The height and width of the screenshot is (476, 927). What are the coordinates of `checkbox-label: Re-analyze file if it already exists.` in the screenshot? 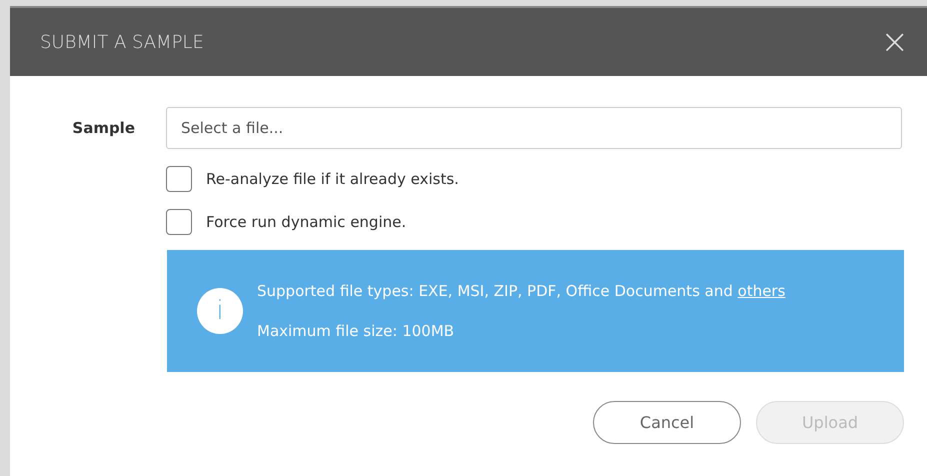 It's located at (332, 179).